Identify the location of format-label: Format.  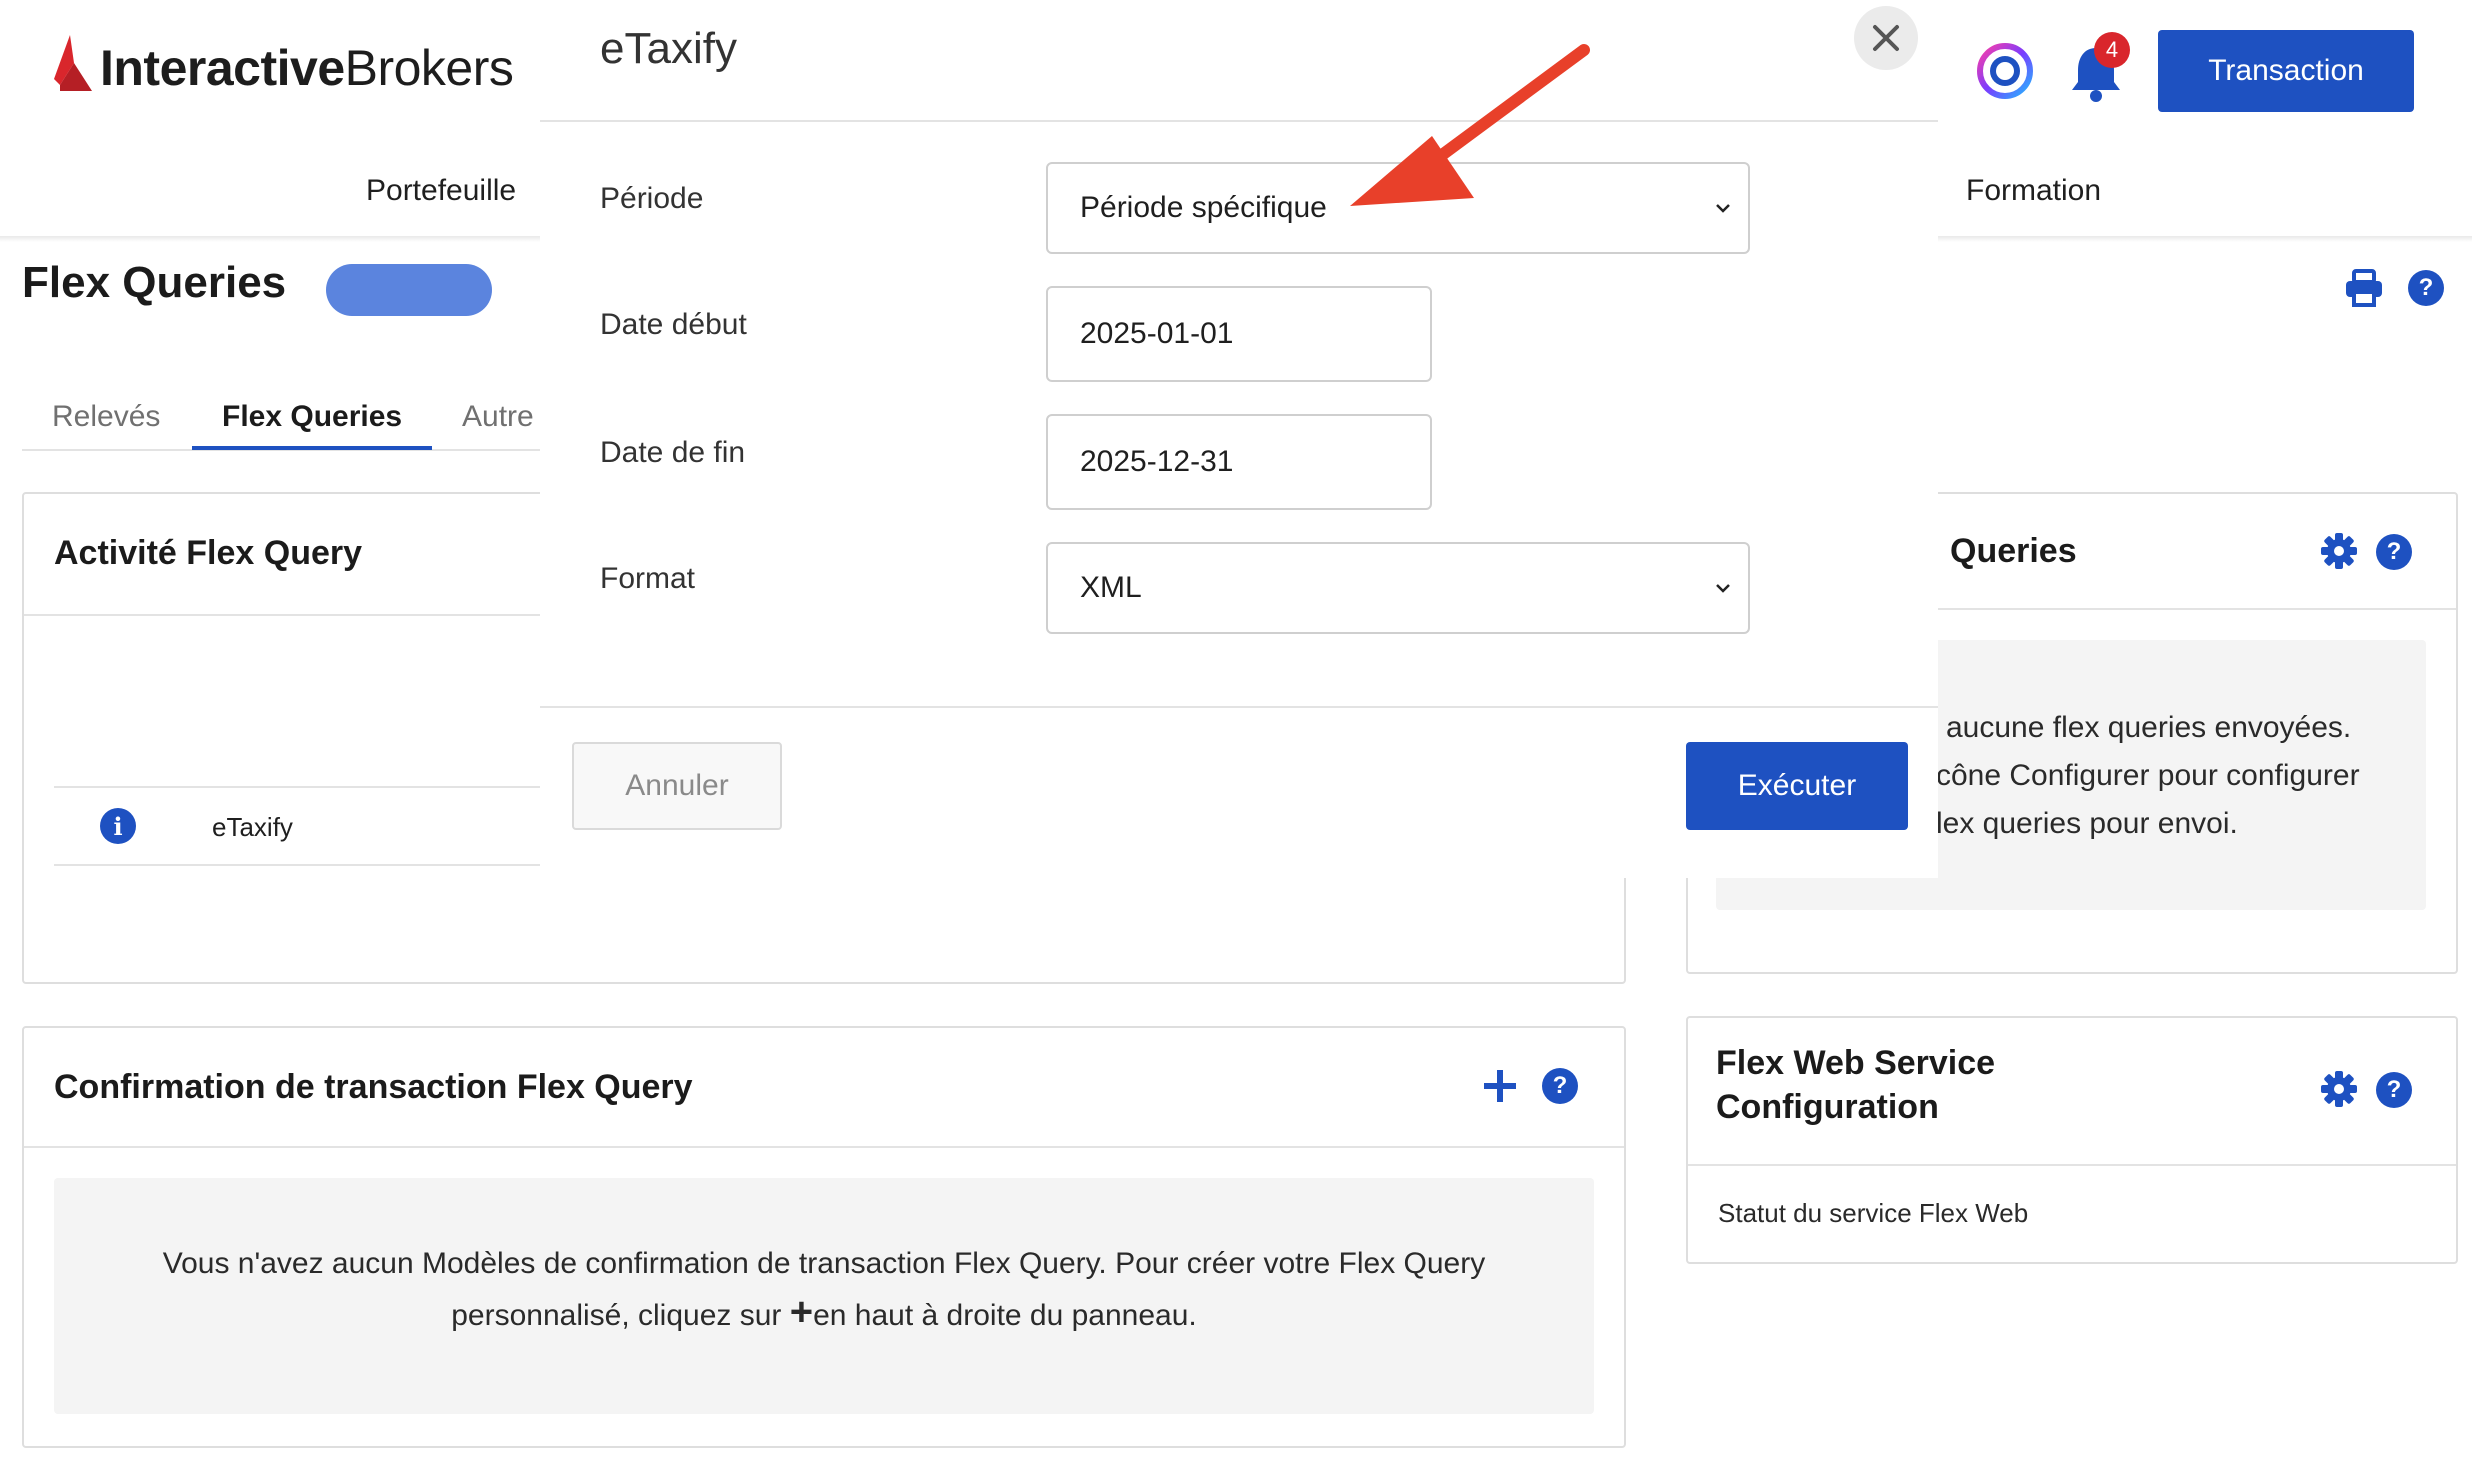
(648, 578).